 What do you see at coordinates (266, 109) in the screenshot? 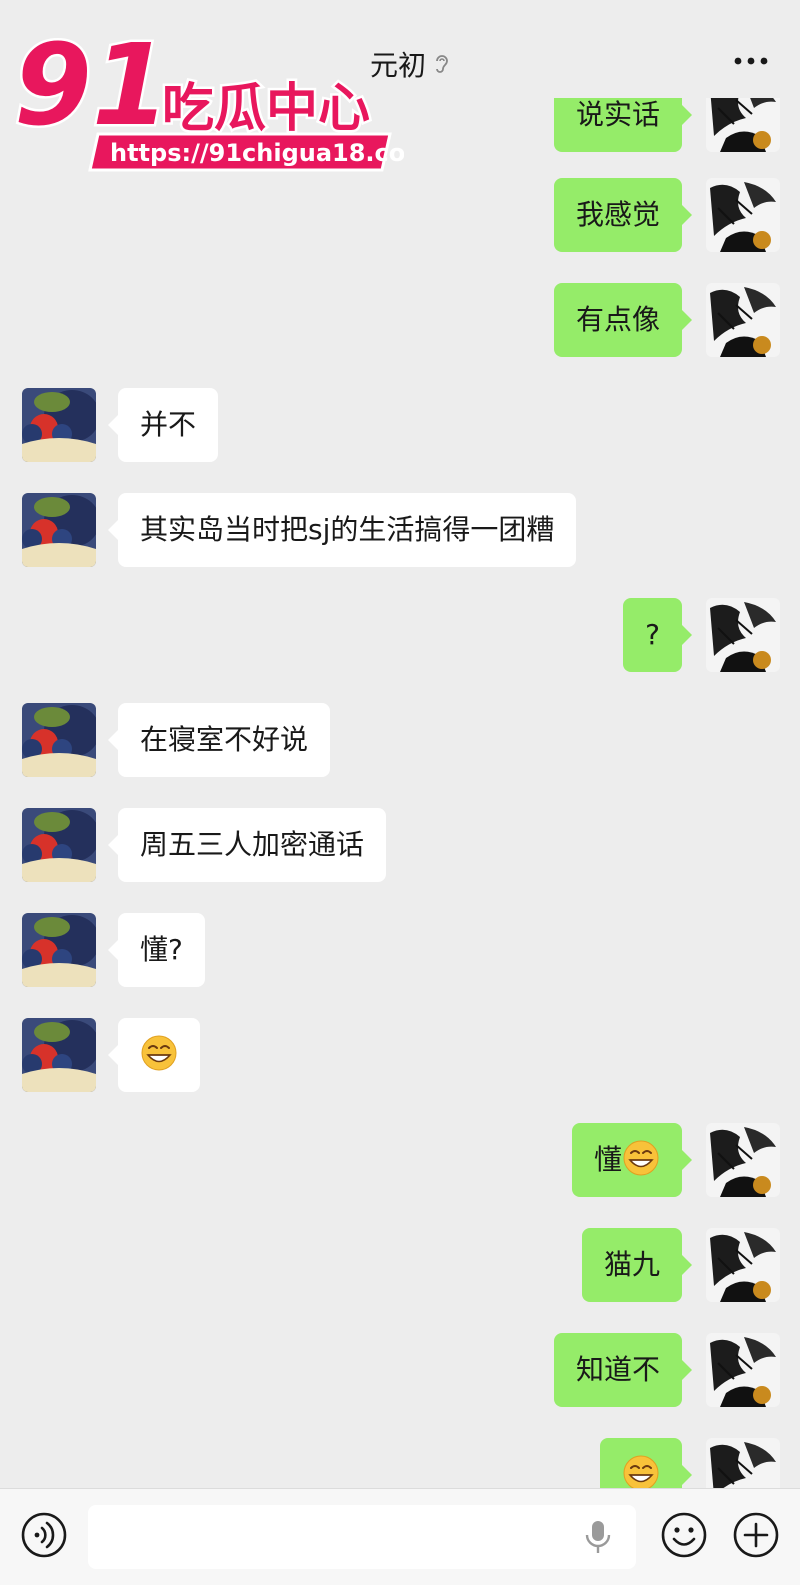
I see `watermark-name: 吃瓜中心` at bounding box center [266, 109].